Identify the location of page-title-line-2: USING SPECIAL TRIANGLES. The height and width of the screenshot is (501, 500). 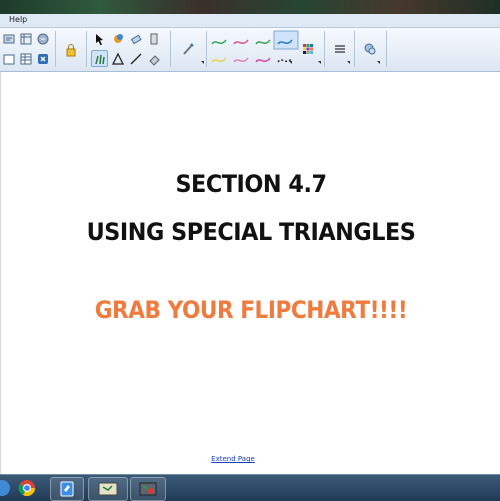
(251, 232).